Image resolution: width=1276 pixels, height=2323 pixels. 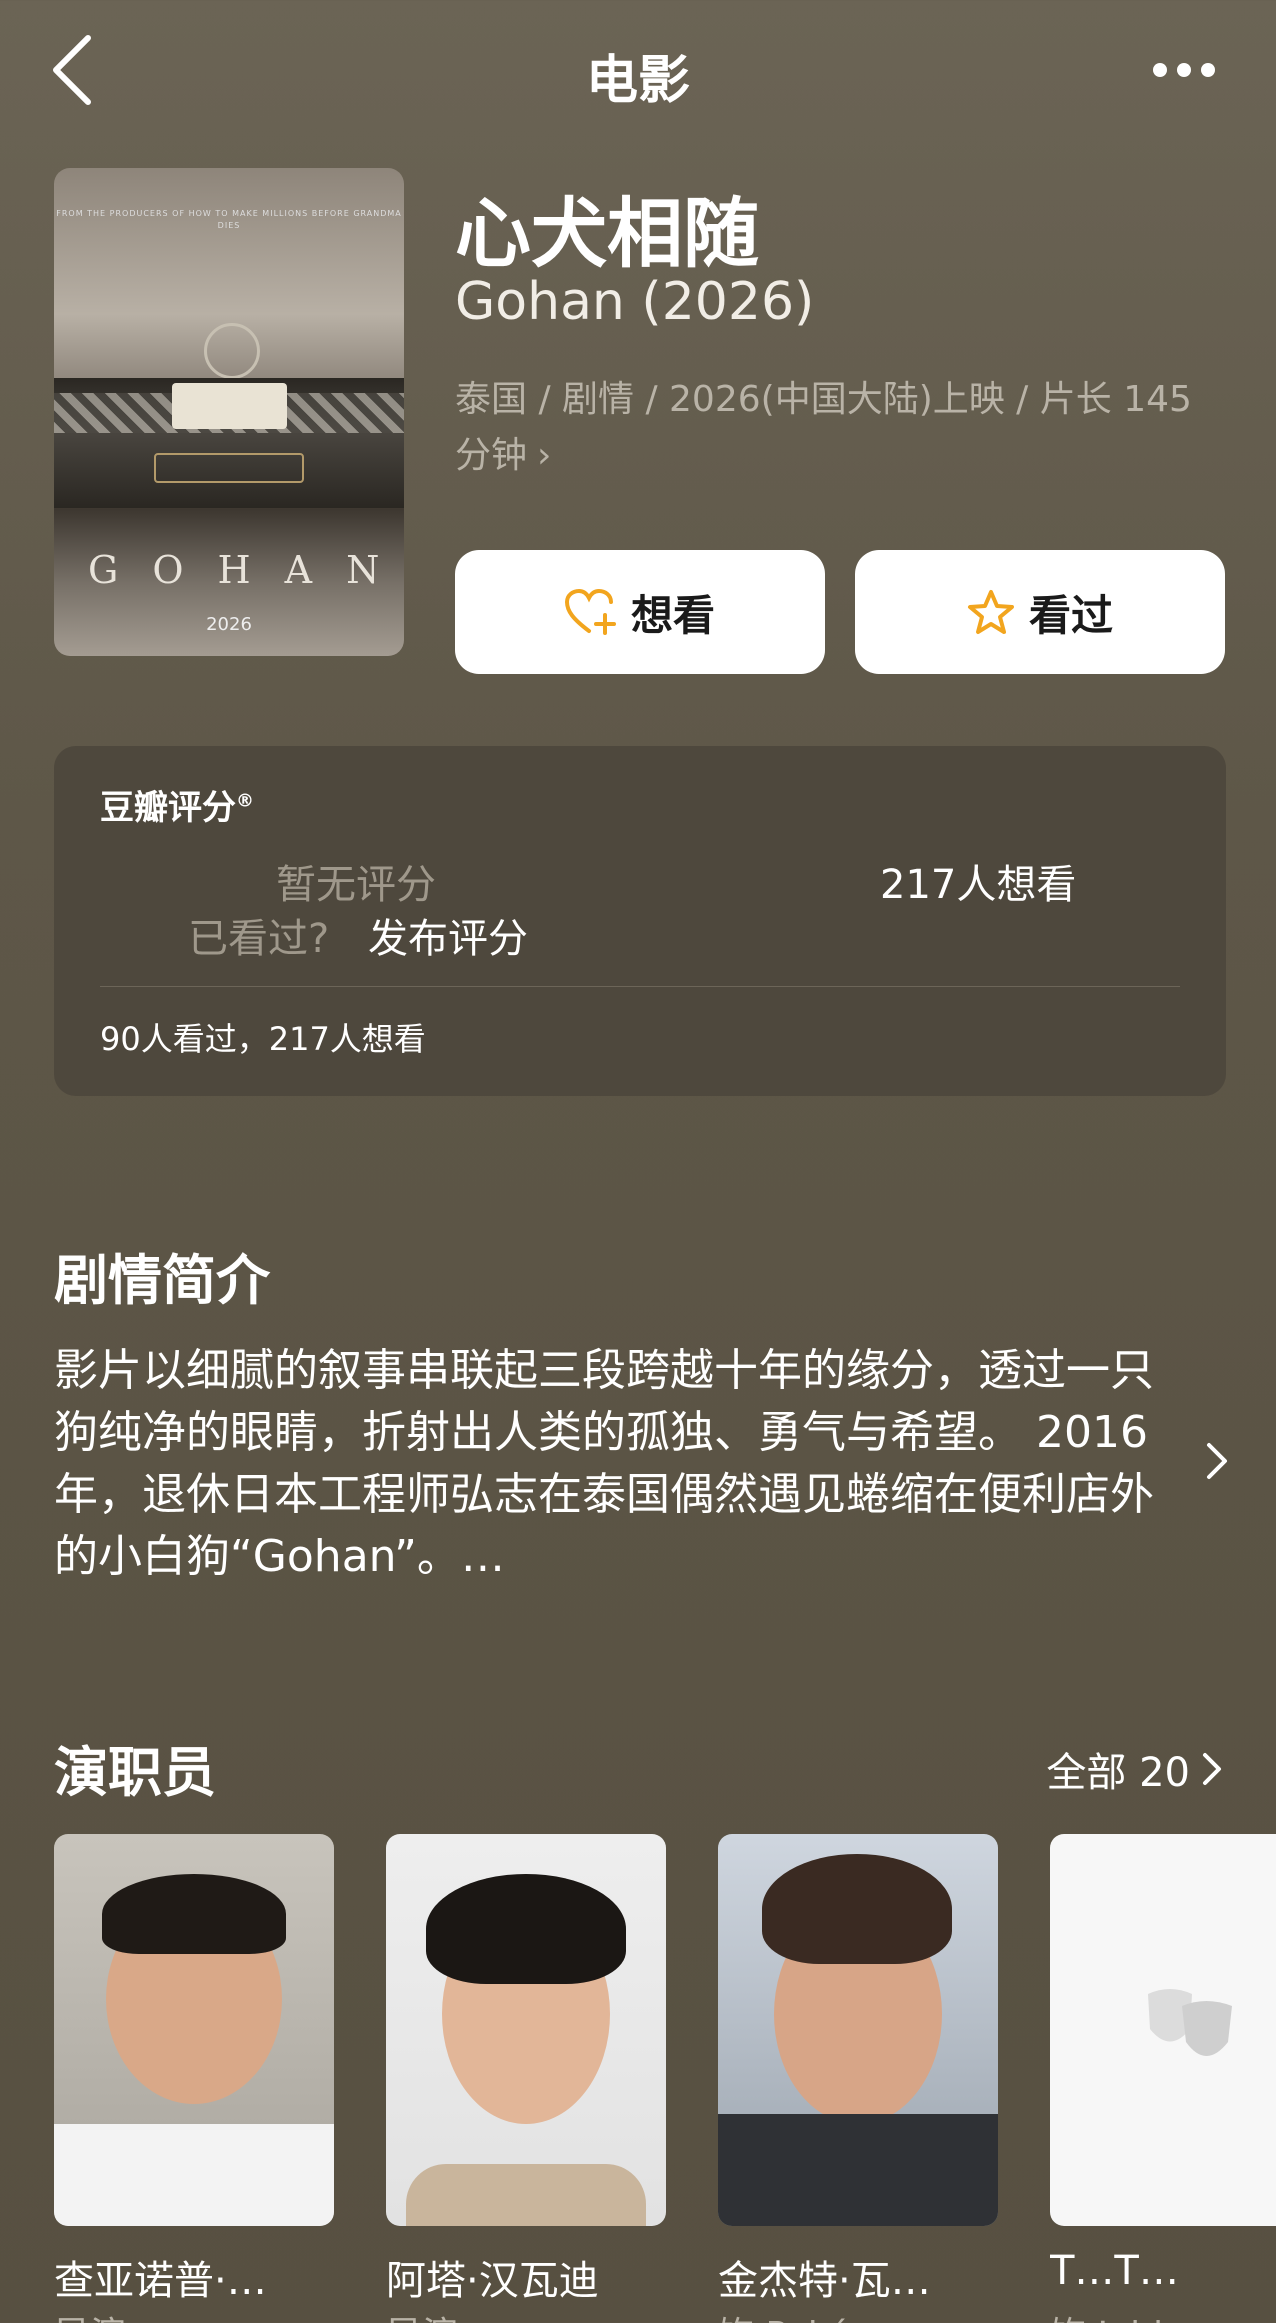 What do you see at coordinates (1150, 2314) in the screenshot?
I see `cast-role: 饰 Jaidee` at bounding box center [1150, 2314].